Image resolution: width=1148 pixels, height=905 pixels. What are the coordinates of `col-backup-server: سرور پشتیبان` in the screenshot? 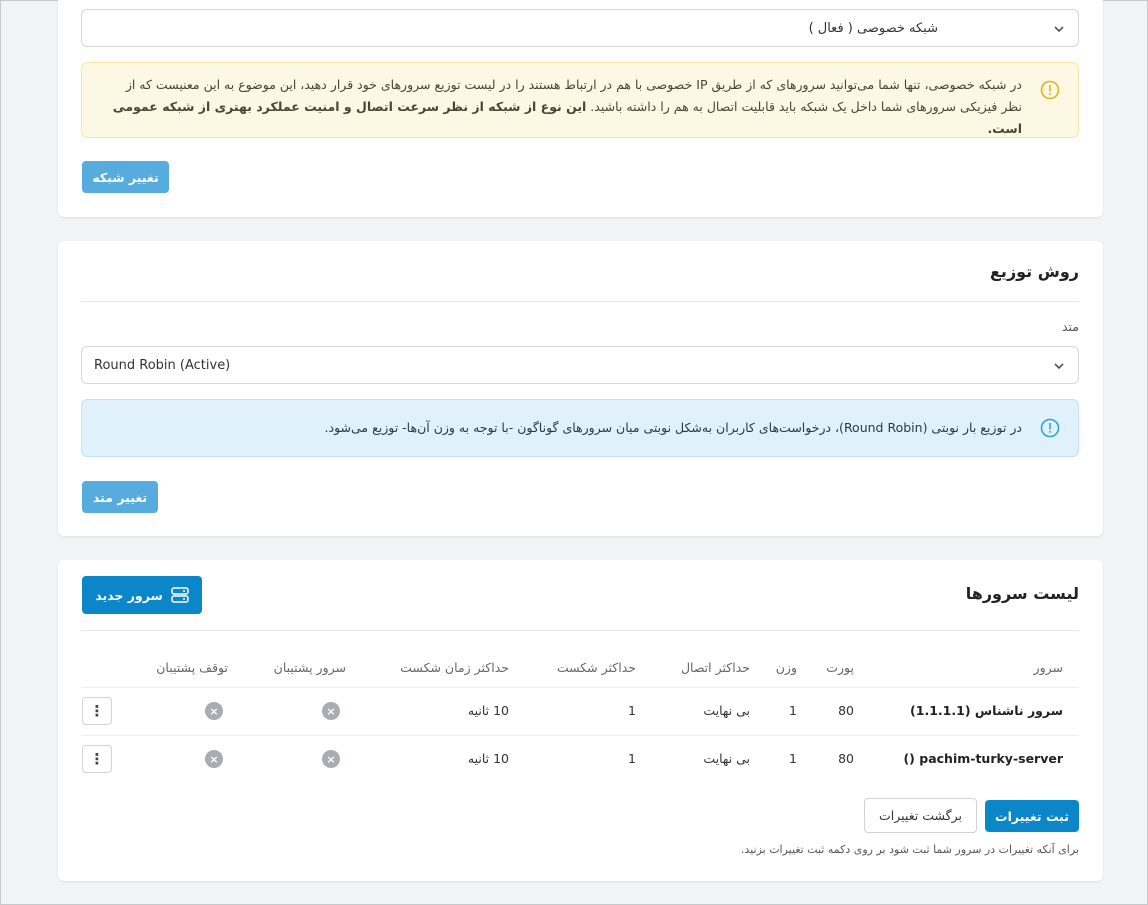 It's located at (309, 667).